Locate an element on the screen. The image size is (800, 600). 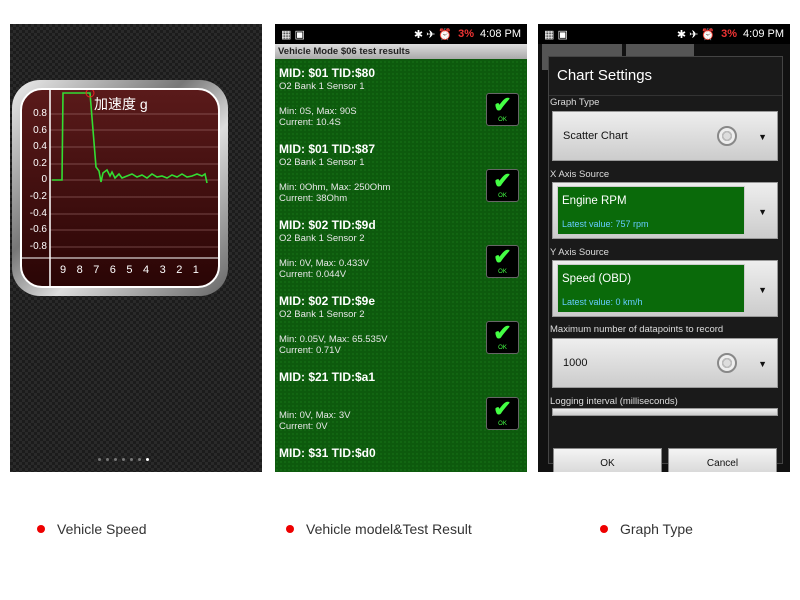
sensor-name: O2 Bank 1 Sensor 2 is located at coordinates (322, 238).